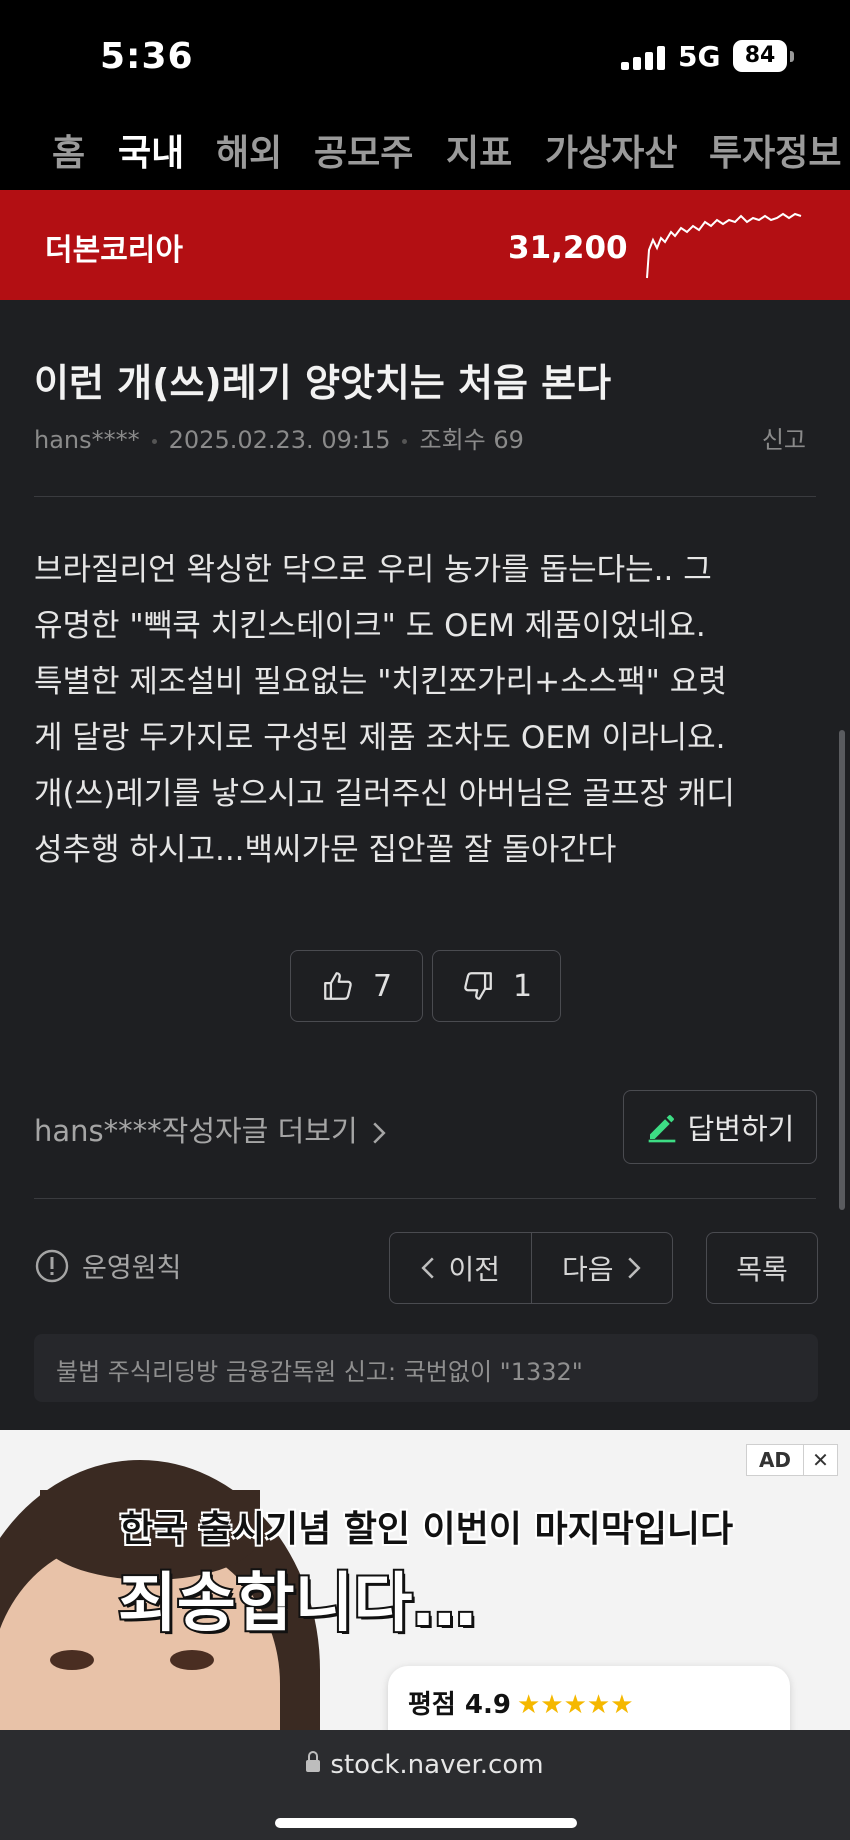  What do you see at coordinates (611, 150) in the screenshot?
I see `tab-crypto: 가상자산` at bounding box center [611, 150].